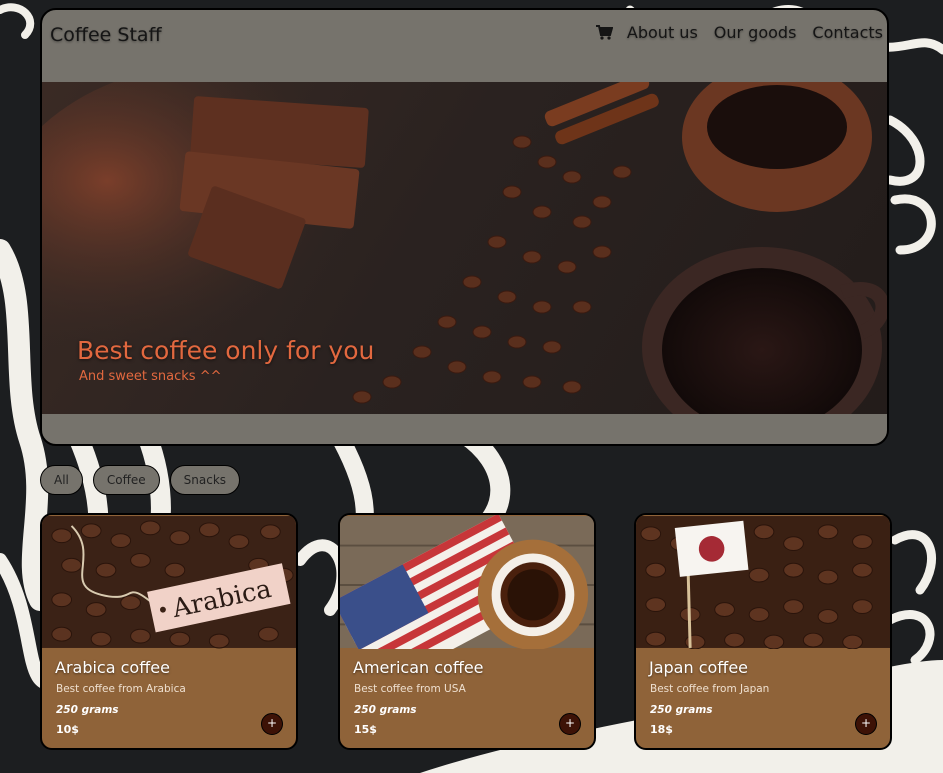 The image size is (943, 773). What do you see at coordinates (61, 480) in the screenshot?
I see `filter-all-button: All` at bounding box center [61, 480].